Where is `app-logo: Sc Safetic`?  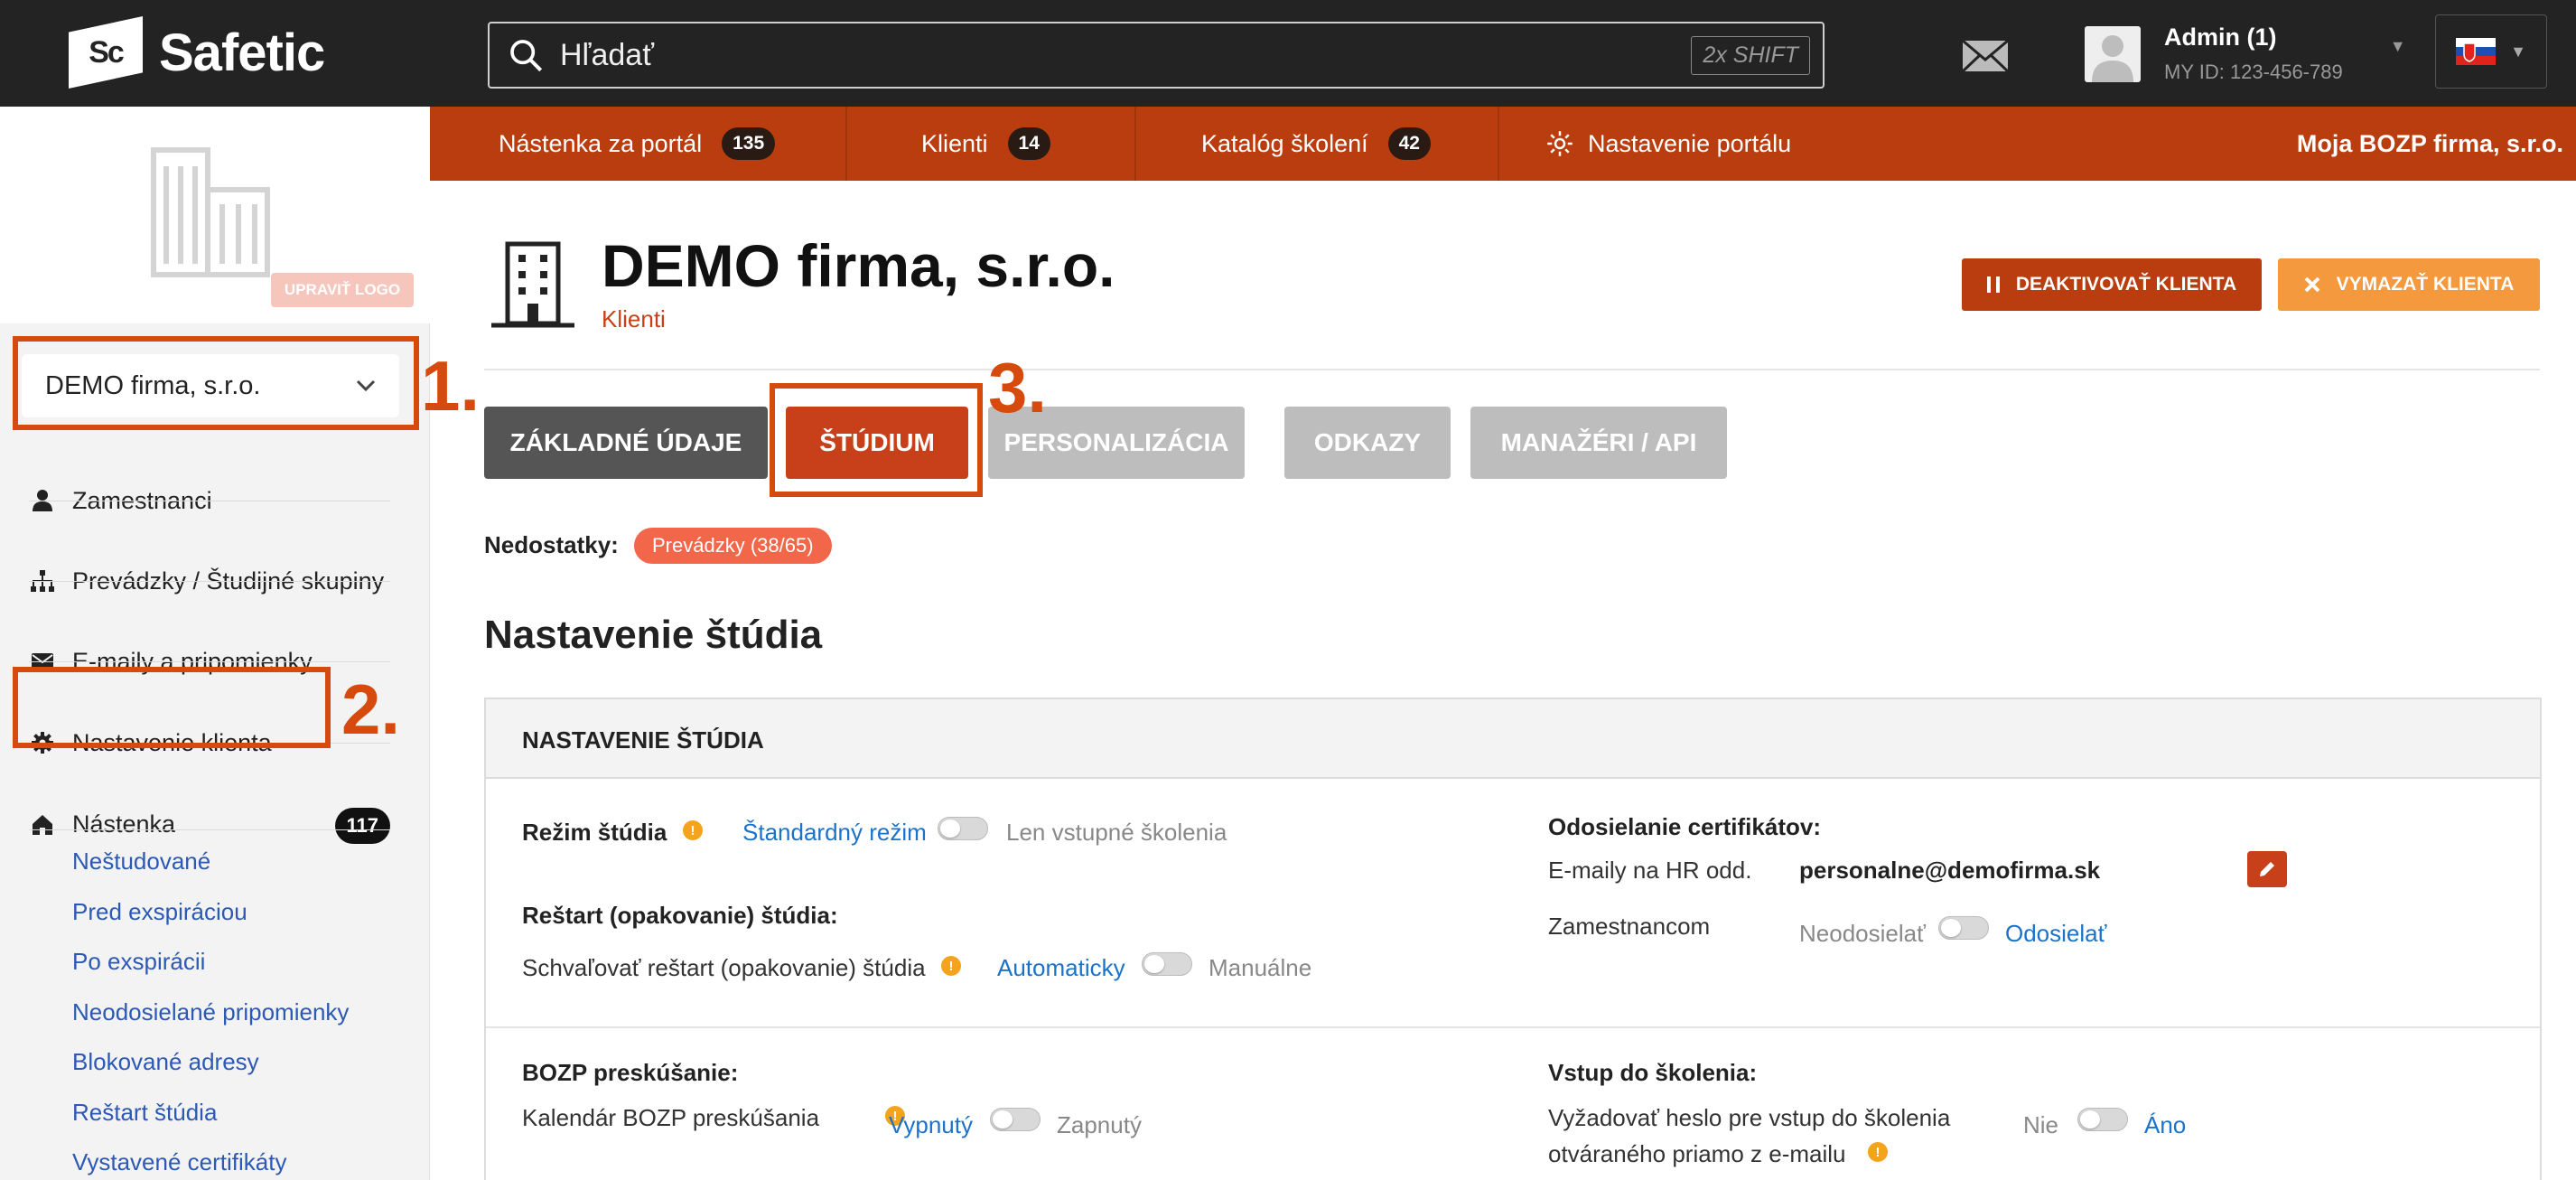 app-logo: Sc Safetic is located at coordinates (197, 52).